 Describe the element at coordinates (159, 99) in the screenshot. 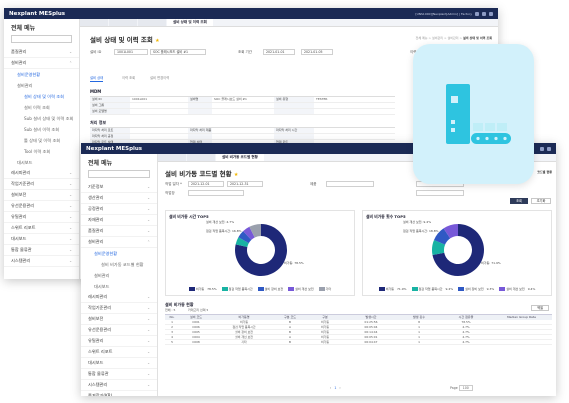

I see `form-value: 1001L001` at that location.